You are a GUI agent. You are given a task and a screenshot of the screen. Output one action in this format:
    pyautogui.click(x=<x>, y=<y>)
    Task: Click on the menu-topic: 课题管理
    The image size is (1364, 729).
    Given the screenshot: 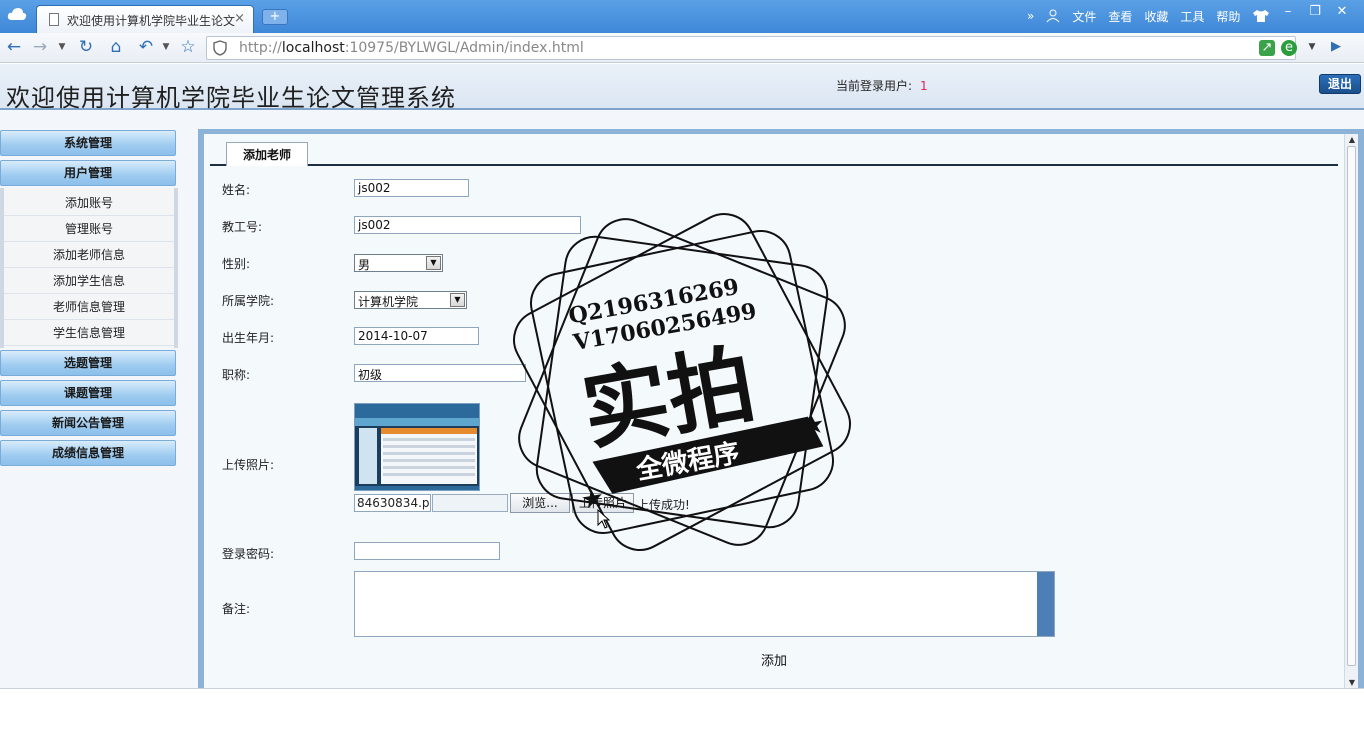 What is the action you would take?
    pyautogui.click(x=88, y=393)
    